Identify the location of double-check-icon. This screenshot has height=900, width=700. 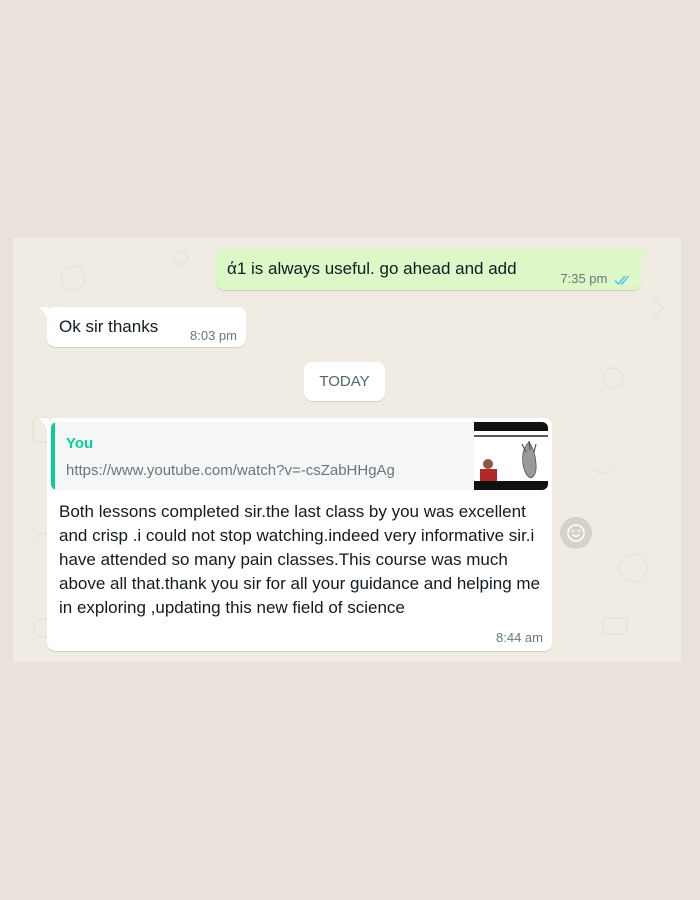
(622, 280).